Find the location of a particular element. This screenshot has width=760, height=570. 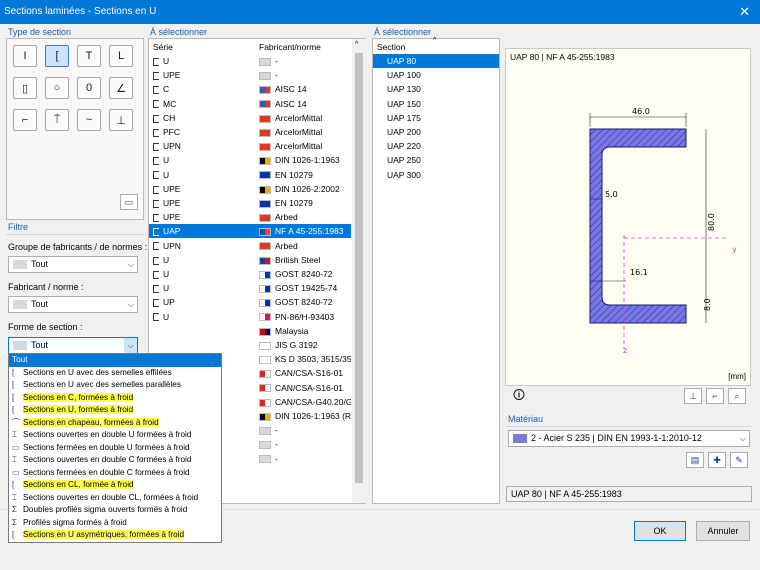

maker-combo: Tout ⌵ is located at coordinates (73, 304).